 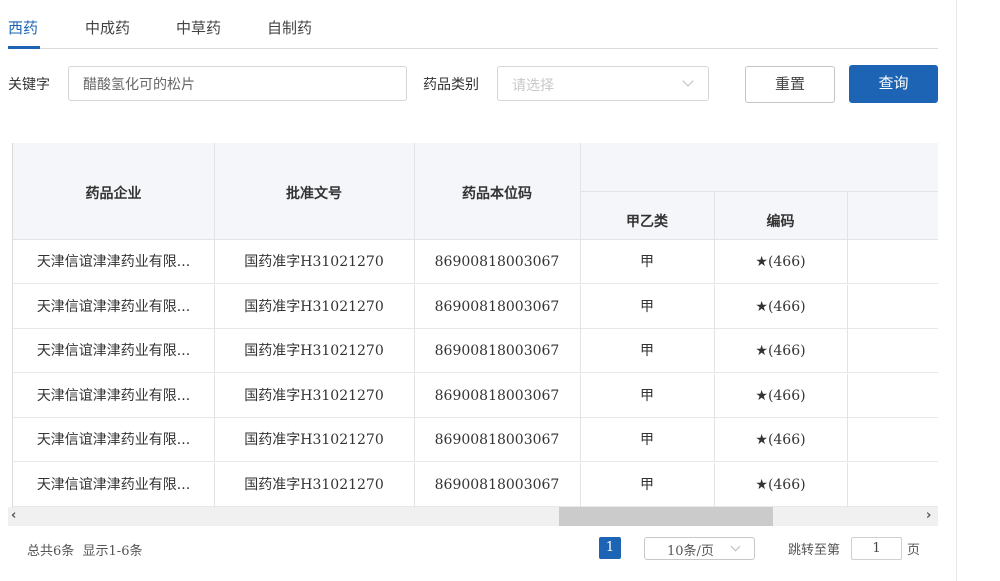 What do you see at coordinates (814, 550) in the screenshot?
I see `jump-to-label: 跳转至第` at bounding box center [814, 550].